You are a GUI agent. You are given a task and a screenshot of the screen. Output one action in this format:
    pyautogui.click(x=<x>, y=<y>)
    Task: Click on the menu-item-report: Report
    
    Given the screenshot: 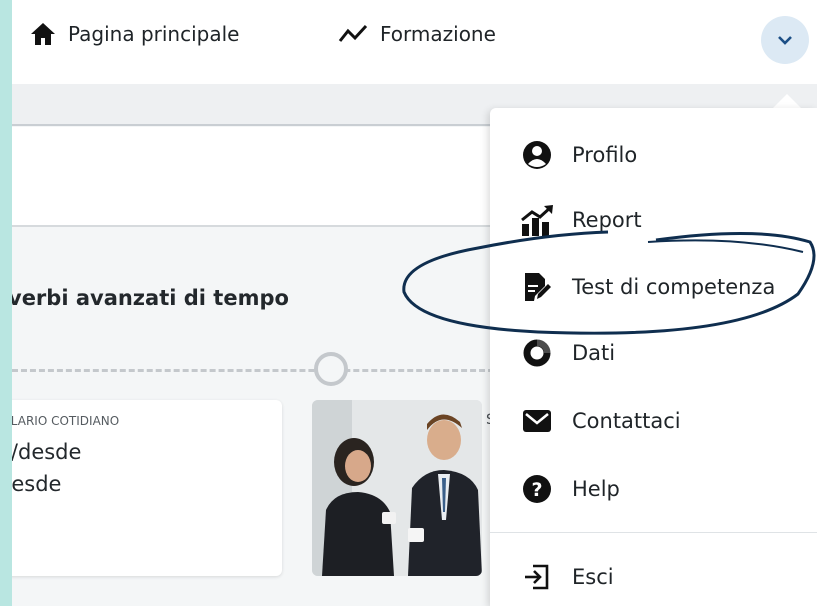 What is the action you would take?
    pyautogui.click(x=581, y=220)
    